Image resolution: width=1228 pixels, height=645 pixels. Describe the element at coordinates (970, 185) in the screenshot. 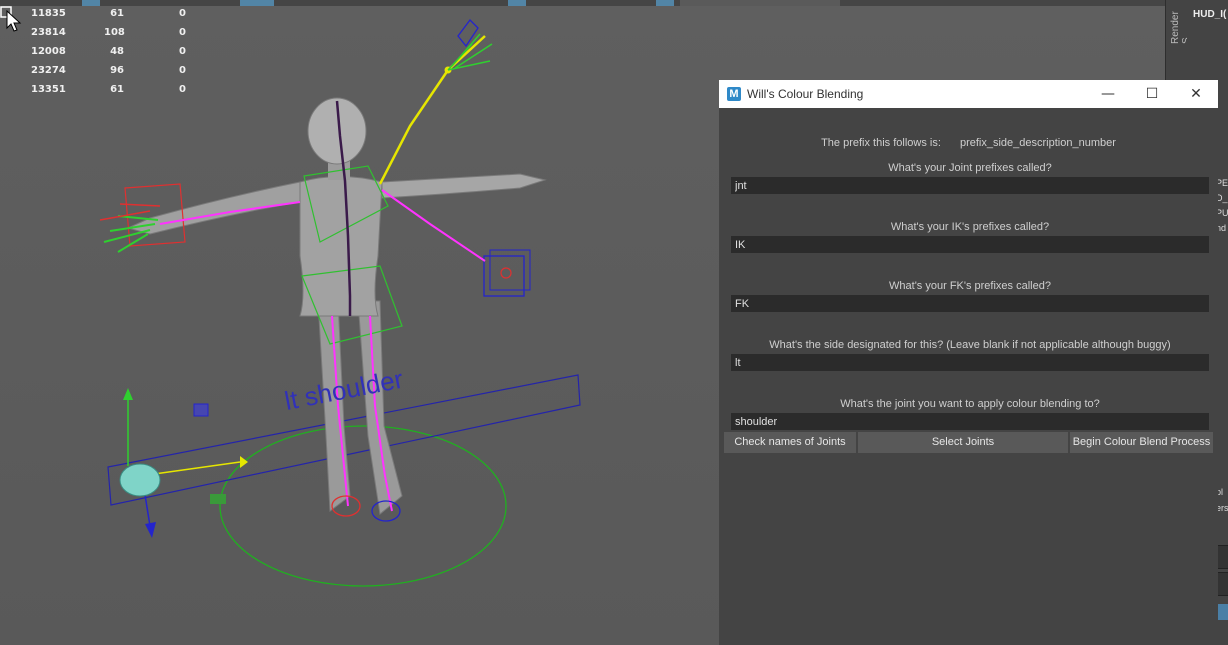

I see `joint-prefix-field` at that location.